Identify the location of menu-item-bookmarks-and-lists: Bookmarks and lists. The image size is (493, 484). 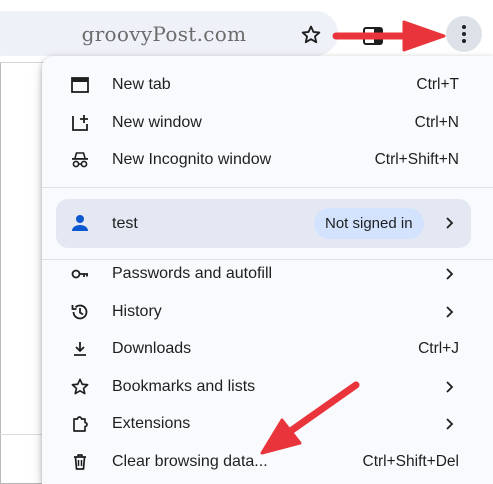
(267, 387).